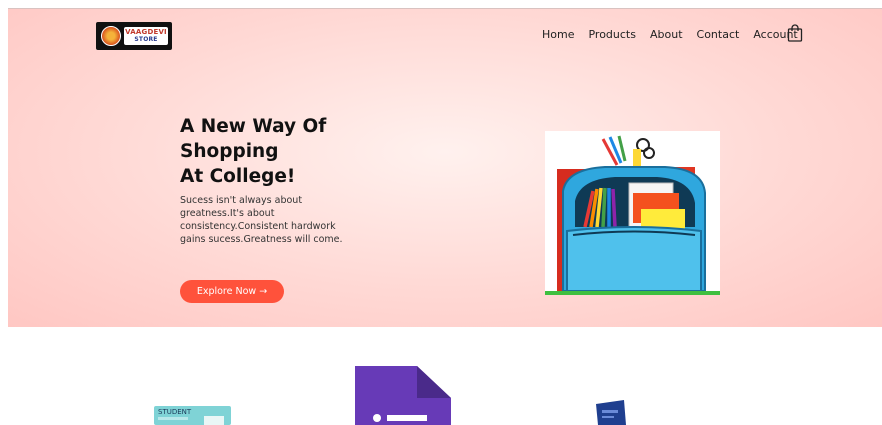 The image size is (882, 425). Describe the element at coordinates (611, 412) in the screenshot. I see `blue-book-icon` at that location.